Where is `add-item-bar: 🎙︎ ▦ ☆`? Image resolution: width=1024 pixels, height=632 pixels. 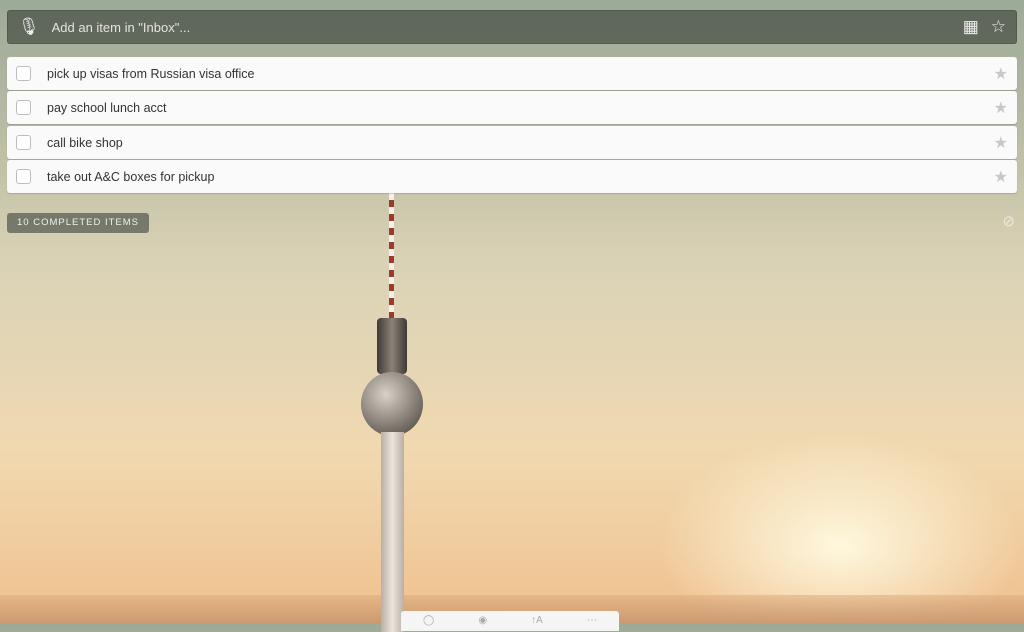
add-item-bar: 🎙︎ ▦ ☆ is located at coordinates (512, 27).